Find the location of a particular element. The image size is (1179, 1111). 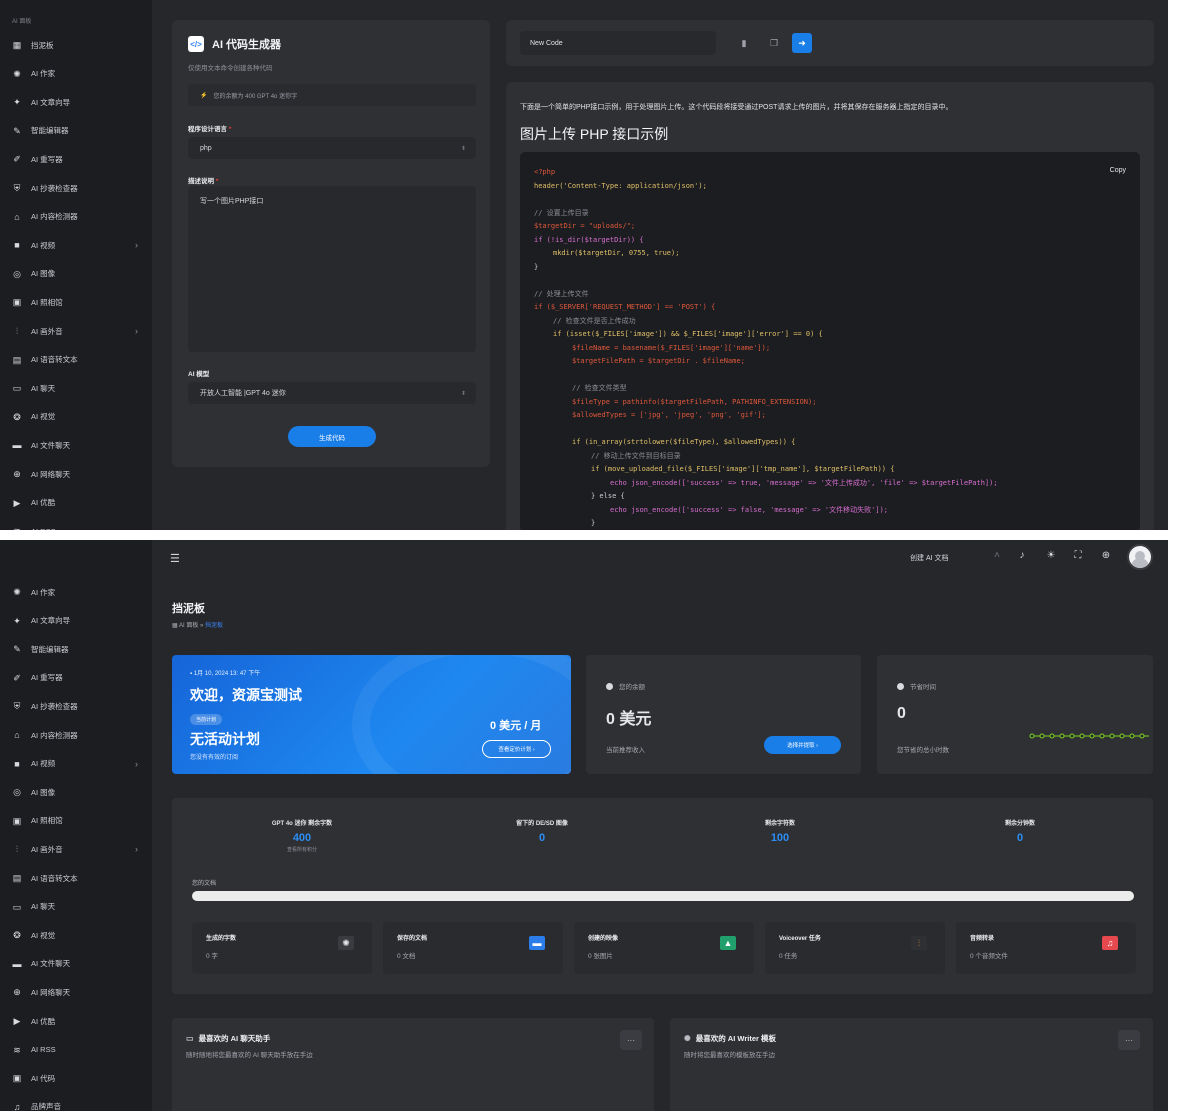

sidebar-item: ▦ 挡泥板 is located at coordinates (76, 45).